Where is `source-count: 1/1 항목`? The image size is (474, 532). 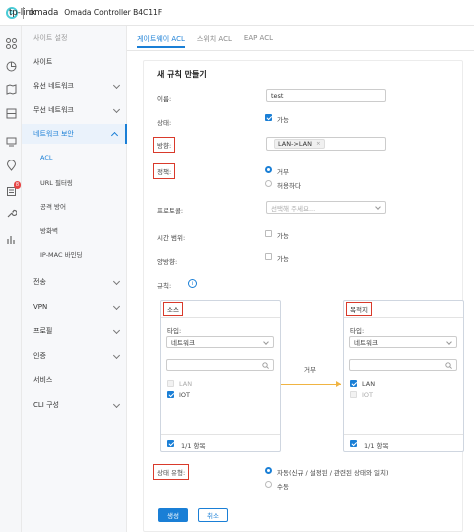
source-count: 1/1 항목 is located at coordinates (193, 446).